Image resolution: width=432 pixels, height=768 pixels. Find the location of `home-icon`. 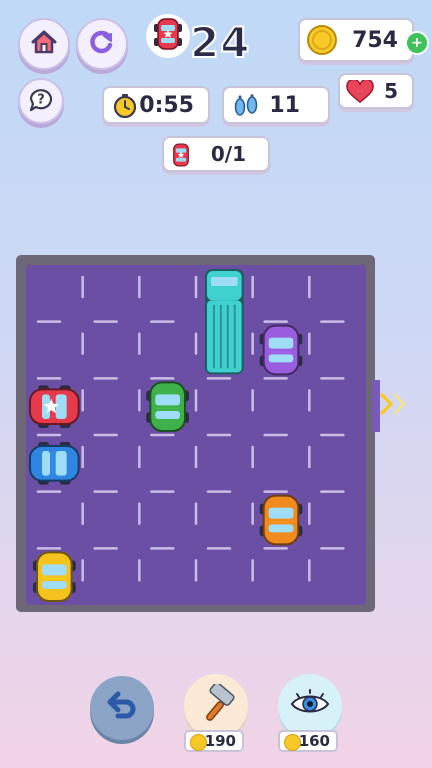

home-icon is located at coordinates (44, 44).